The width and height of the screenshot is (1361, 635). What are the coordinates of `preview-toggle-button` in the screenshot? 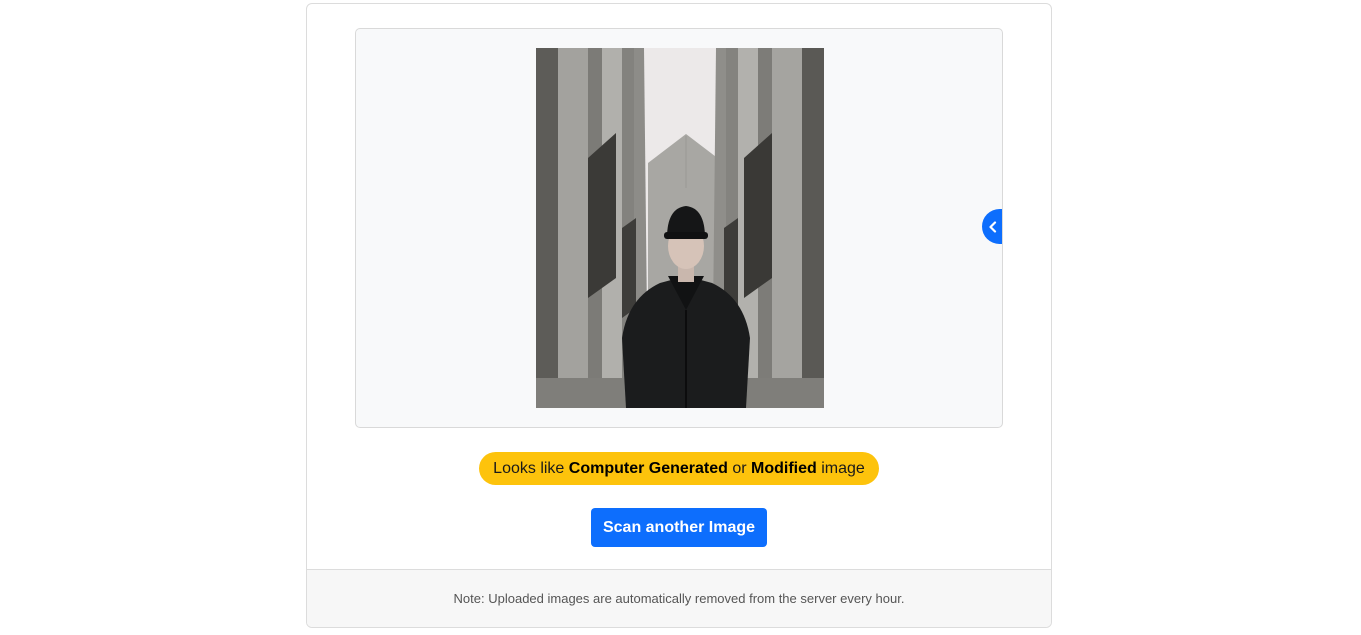 It's located at (992, 226).